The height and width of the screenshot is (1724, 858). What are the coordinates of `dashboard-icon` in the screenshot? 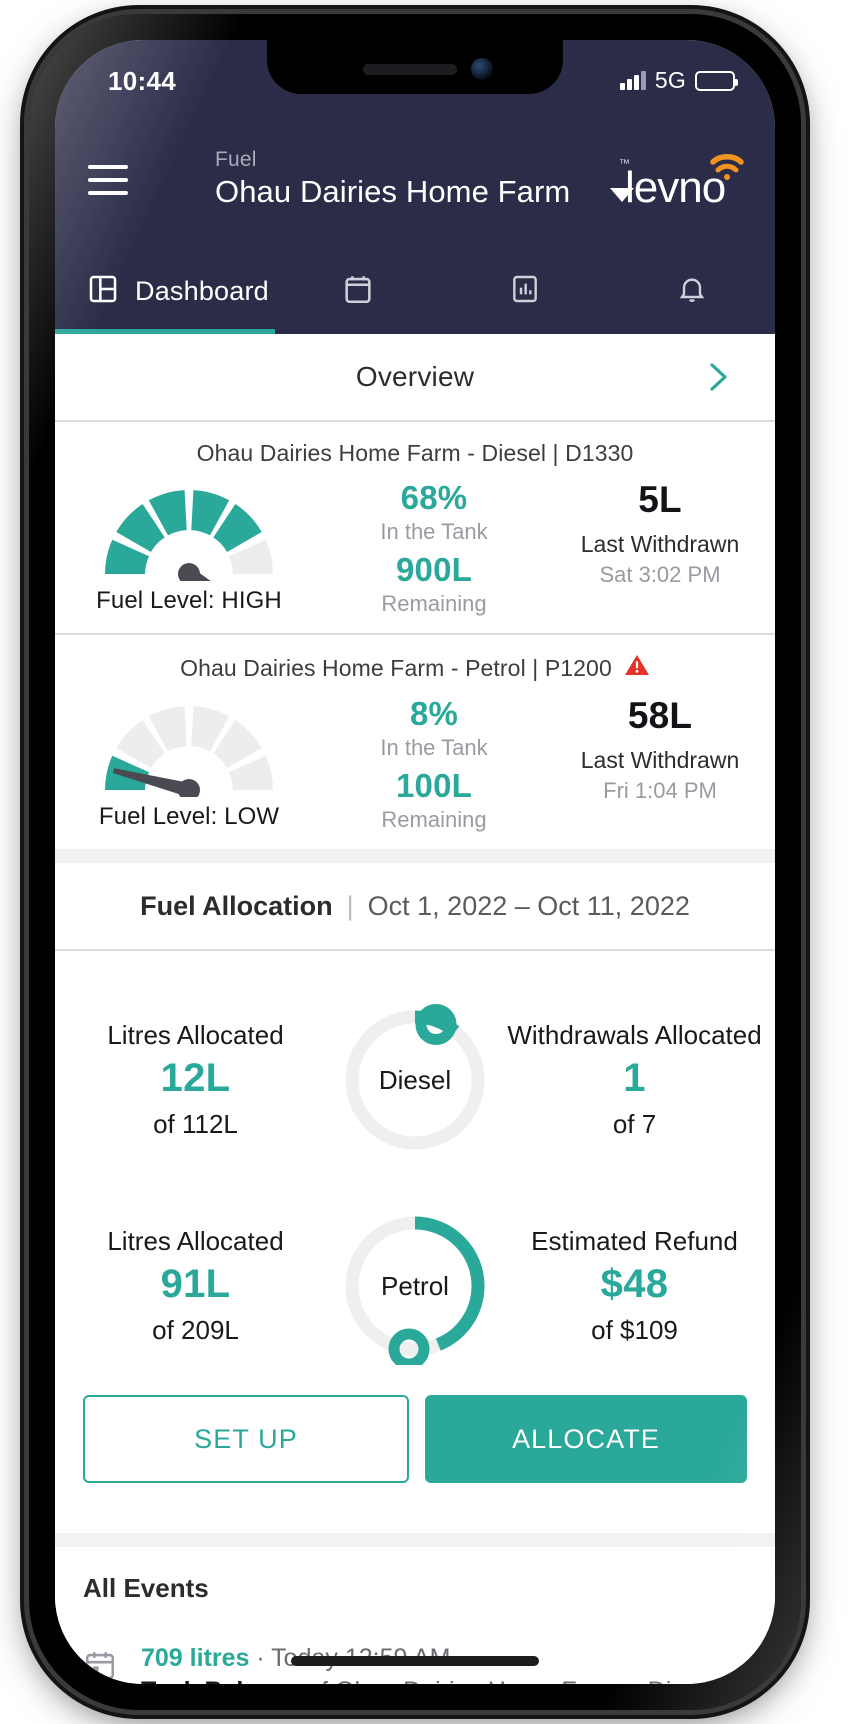 It's located at (103, 291).